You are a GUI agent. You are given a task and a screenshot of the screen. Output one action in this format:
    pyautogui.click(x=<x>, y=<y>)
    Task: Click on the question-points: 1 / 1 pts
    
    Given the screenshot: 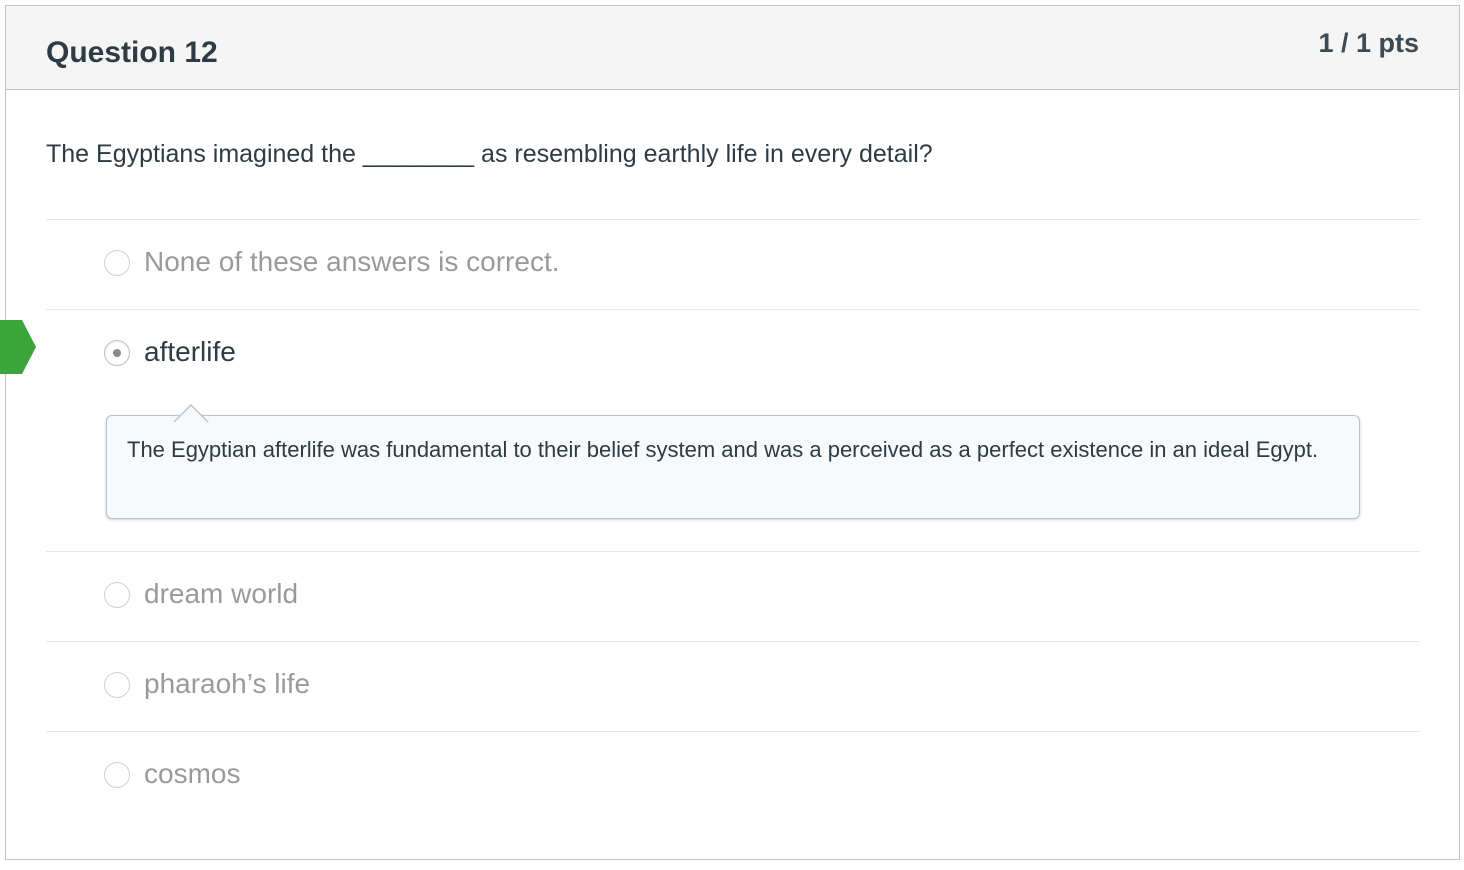 What is the action you would take?
    pyautogui.click(x=1368, y=43)
    